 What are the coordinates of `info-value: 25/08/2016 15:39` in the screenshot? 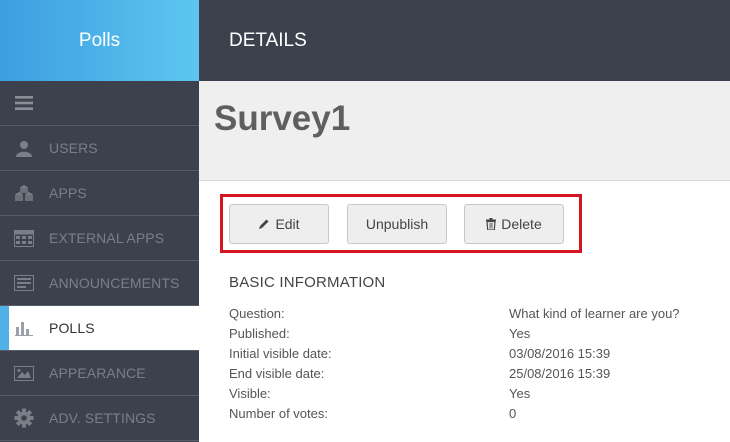 It's located at (560, 373).